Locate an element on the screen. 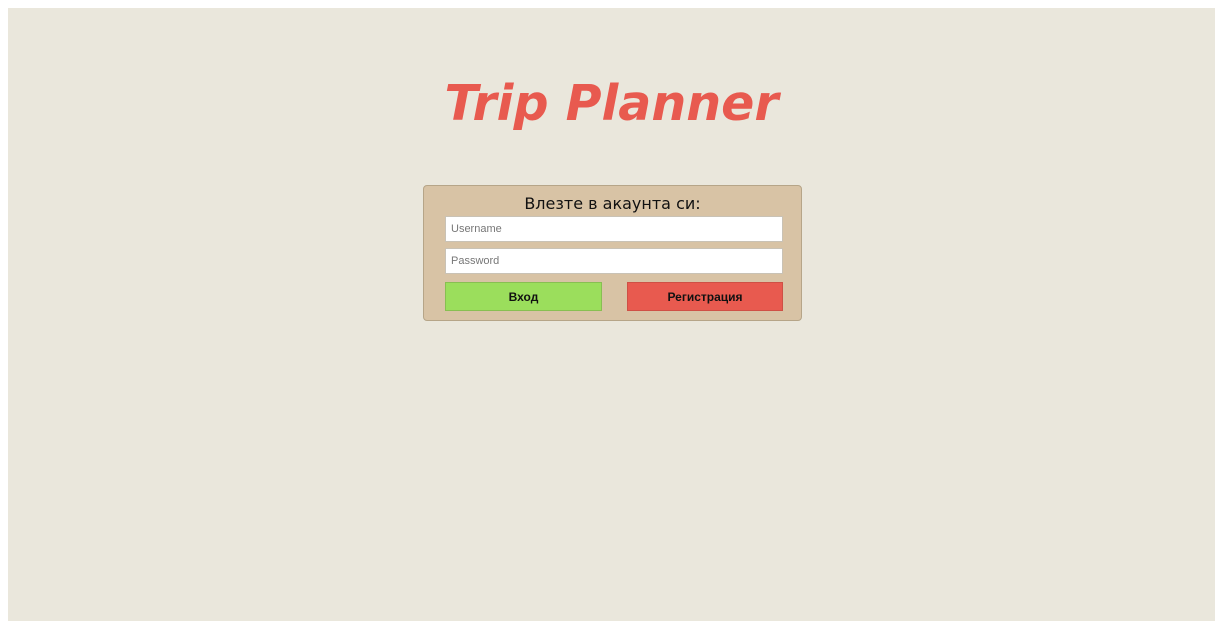 Image resolution: width=1215 pixels, height=621 pixels. login-panel: Влезте в акаунта си: Вход Регистрация is located at coordinates (612, 253).